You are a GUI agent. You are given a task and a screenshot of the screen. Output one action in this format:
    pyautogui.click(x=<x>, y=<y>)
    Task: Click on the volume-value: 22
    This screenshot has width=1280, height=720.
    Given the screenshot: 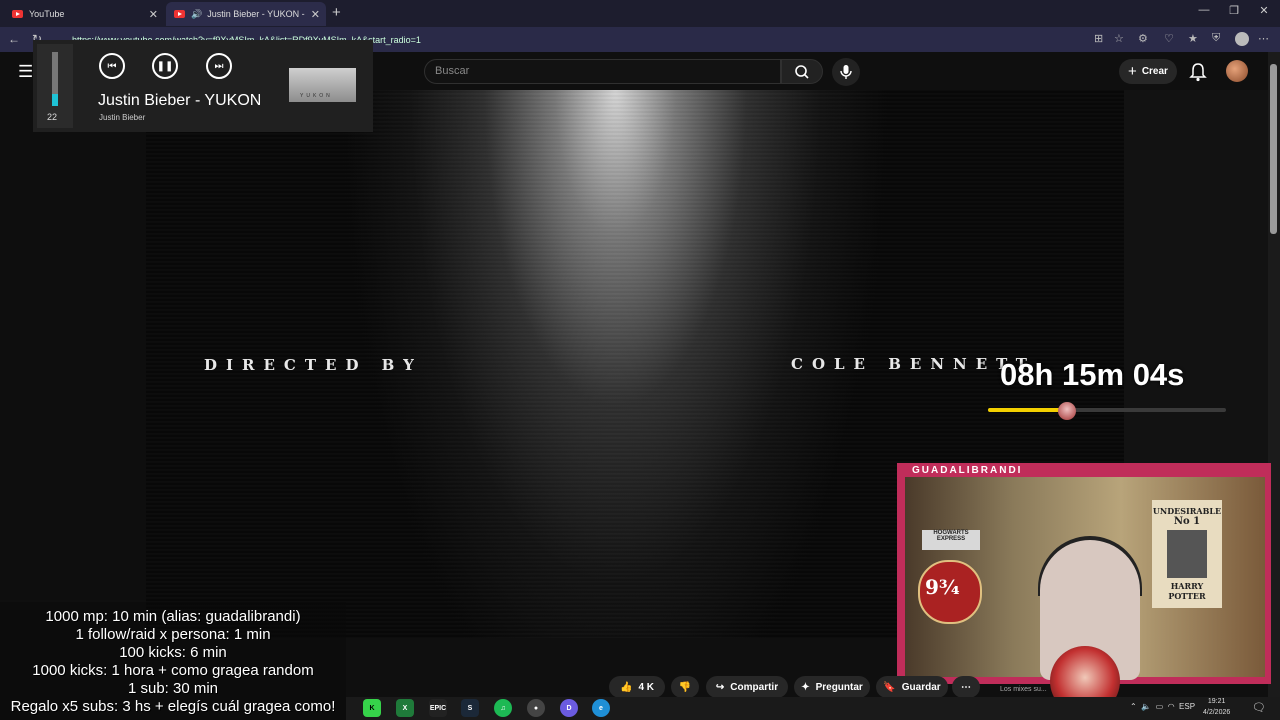 What is the action you would take?
    pyautogui.click(x=52, y=117)
    